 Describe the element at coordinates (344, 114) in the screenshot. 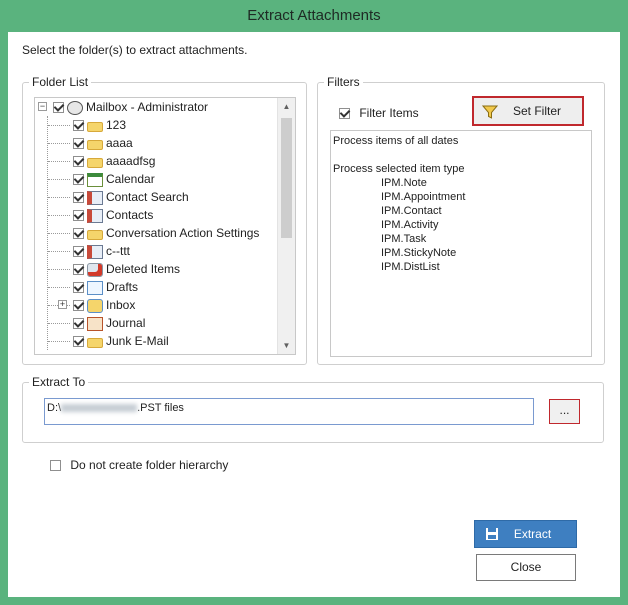

I see `filter-items-checkbox` at that location.